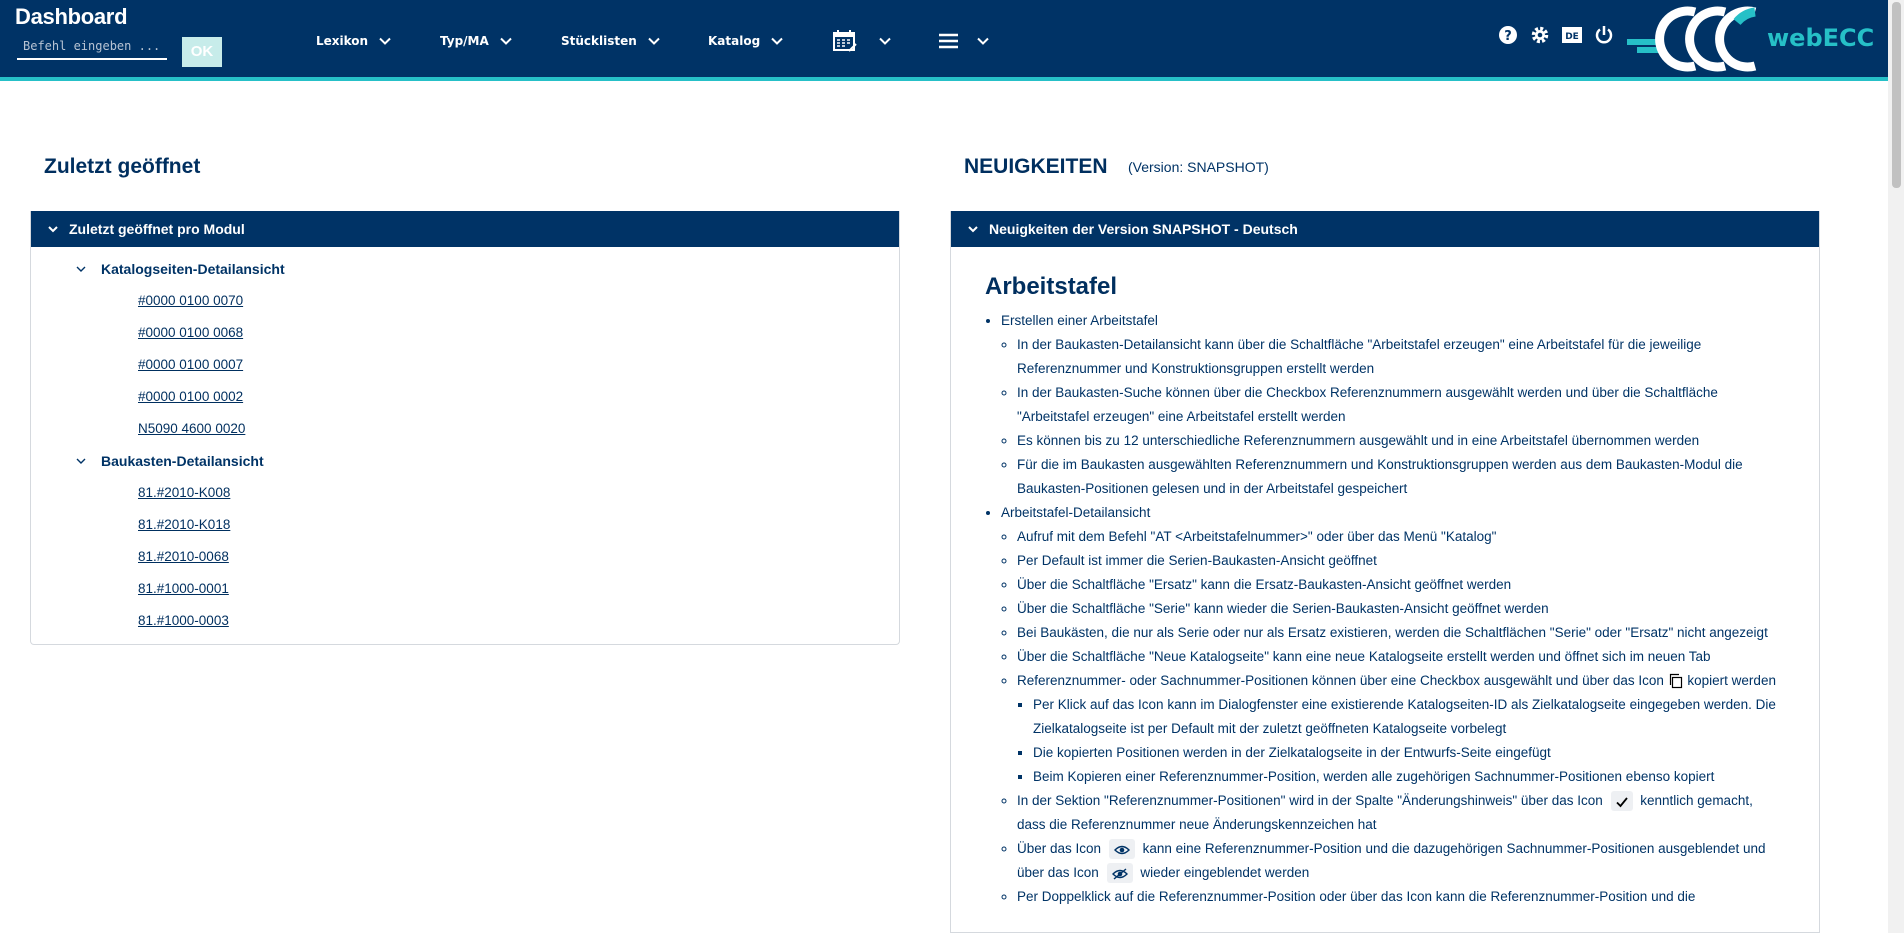 This screenshot has height=933, width=1904. I want to click on header-utility-icons: ? DE, so click(1556, 35).